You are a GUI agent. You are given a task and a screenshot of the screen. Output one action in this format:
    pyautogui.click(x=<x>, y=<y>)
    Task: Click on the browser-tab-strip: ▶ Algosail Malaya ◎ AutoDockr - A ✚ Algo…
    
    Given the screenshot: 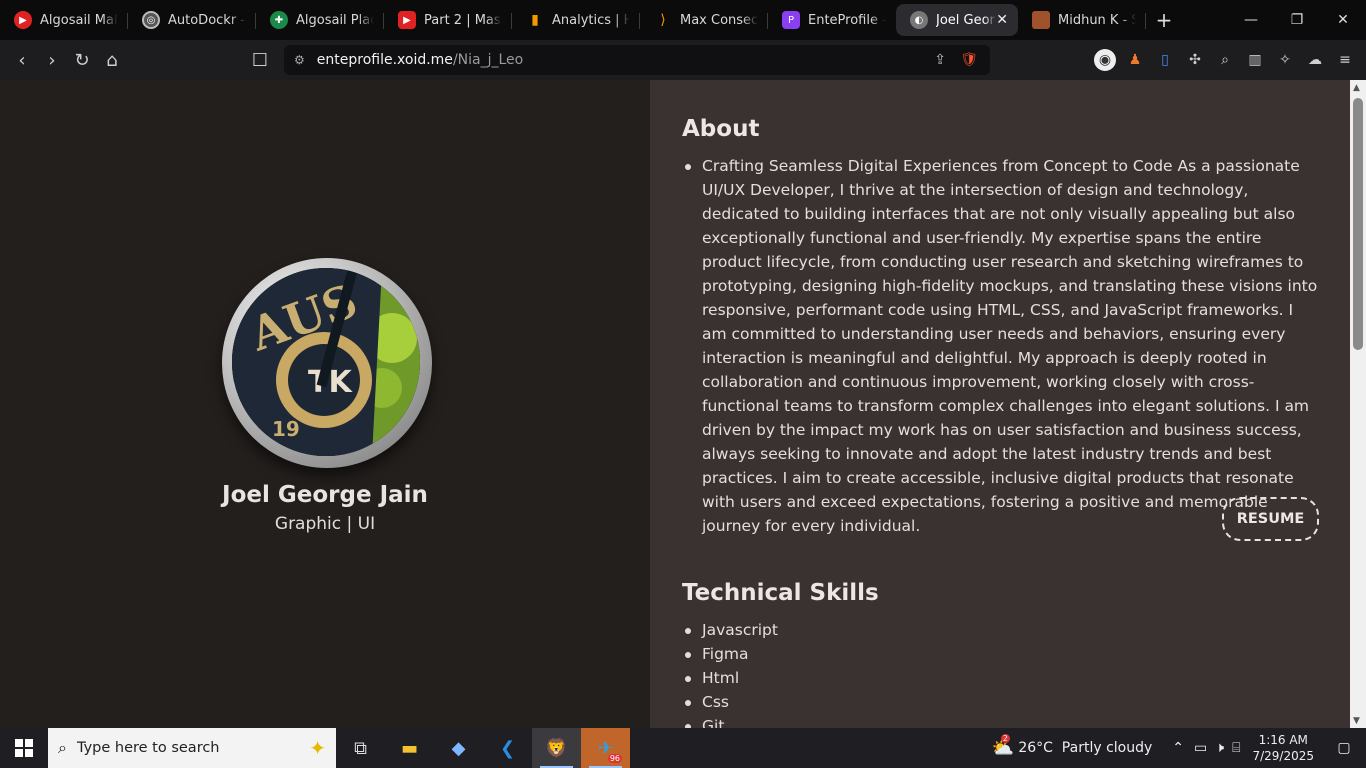 What is the action you would take?
    pyautogui.click(x=683, y=20)
    